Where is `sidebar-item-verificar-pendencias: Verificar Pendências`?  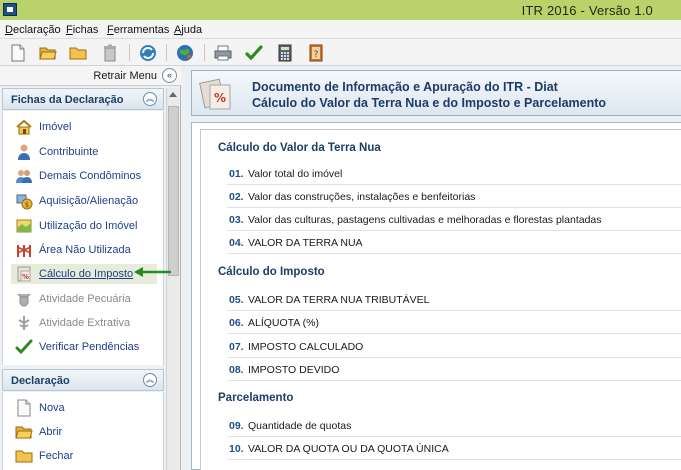 sidebar-item-verificar-pendencias: Verificar Pendências is located at coordinates (88, 347).